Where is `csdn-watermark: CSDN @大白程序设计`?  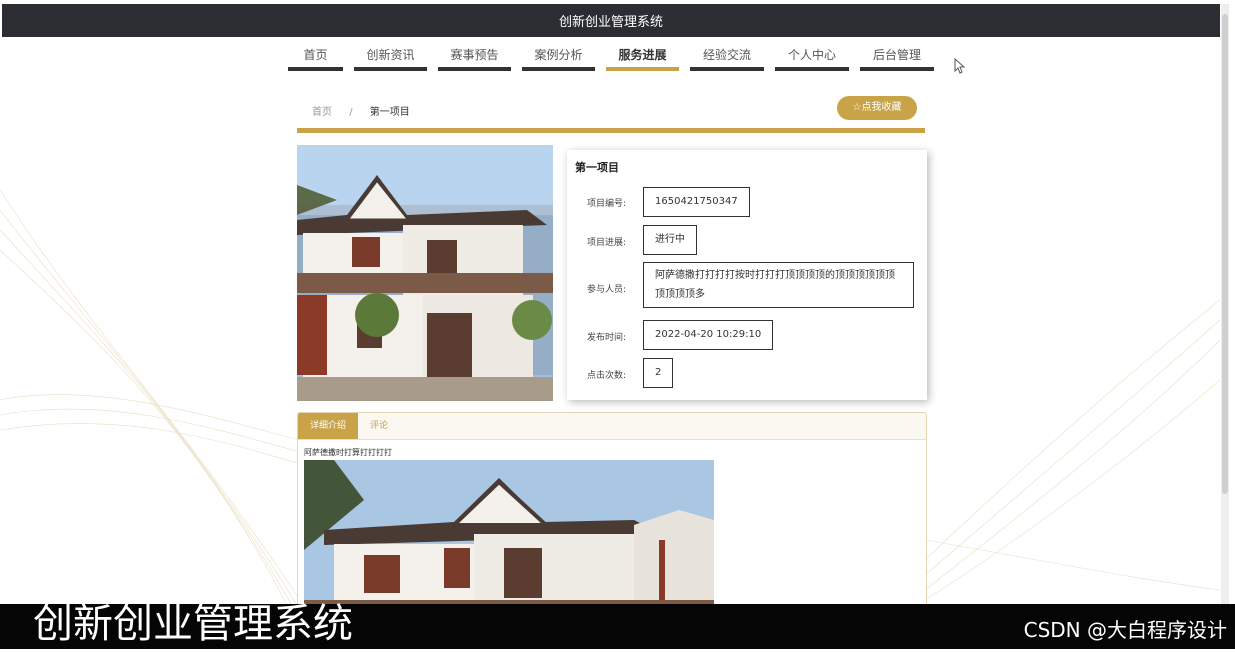
csdn-watermark: CSDN @大白程序设计 is located at coordinates (1125, 630).